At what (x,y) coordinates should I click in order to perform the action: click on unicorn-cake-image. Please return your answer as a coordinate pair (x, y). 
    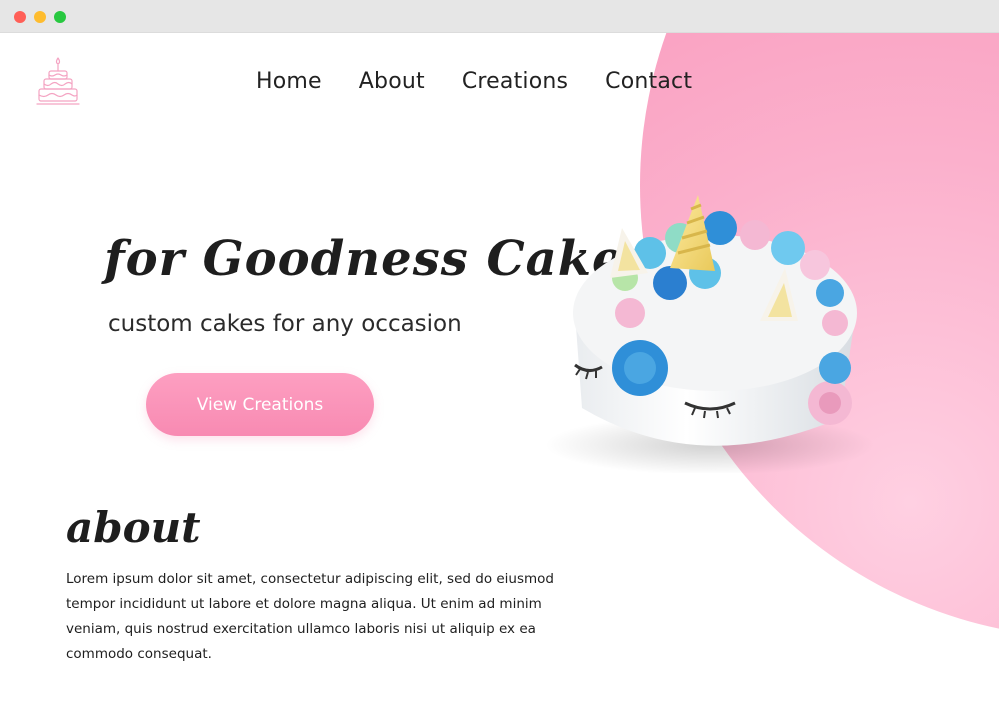
    Looking at the image, I should click on (710, 334).